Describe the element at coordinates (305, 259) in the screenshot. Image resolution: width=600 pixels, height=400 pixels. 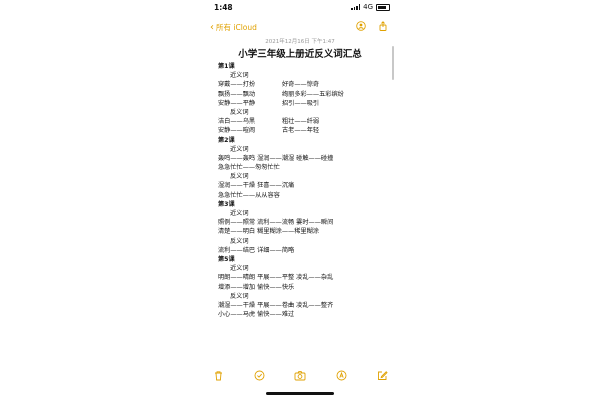
I see `lesson-heading: 第5课` at that location.